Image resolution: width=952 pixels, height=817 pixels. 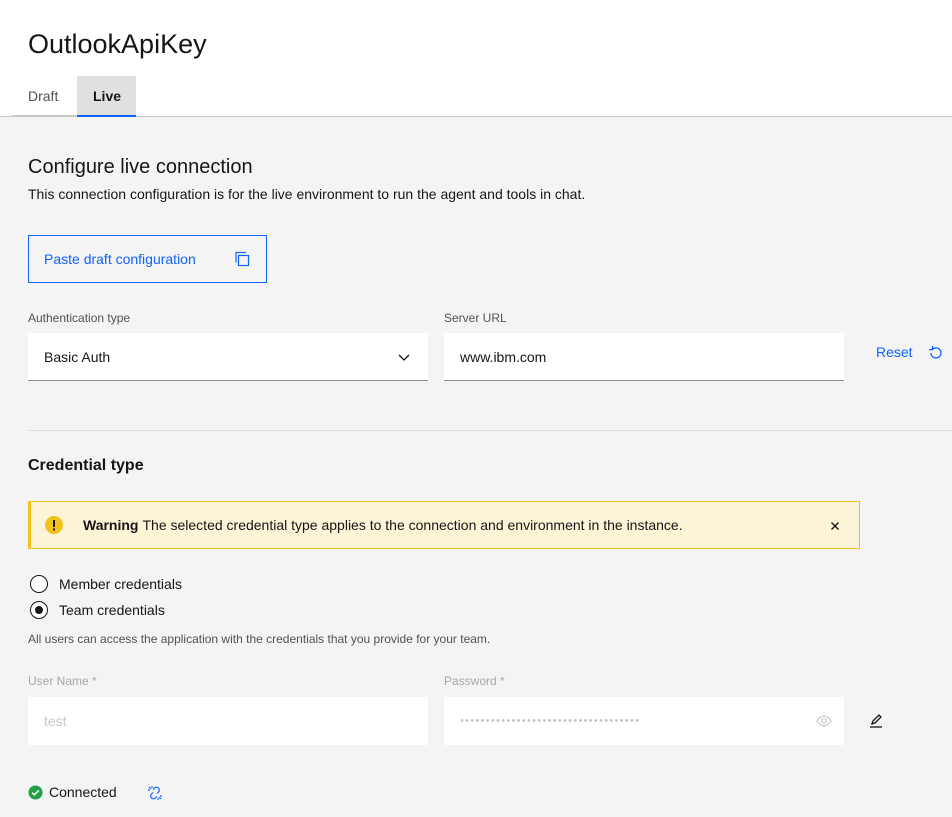 I want to click on eye-icon, so click(x=824, y=721).